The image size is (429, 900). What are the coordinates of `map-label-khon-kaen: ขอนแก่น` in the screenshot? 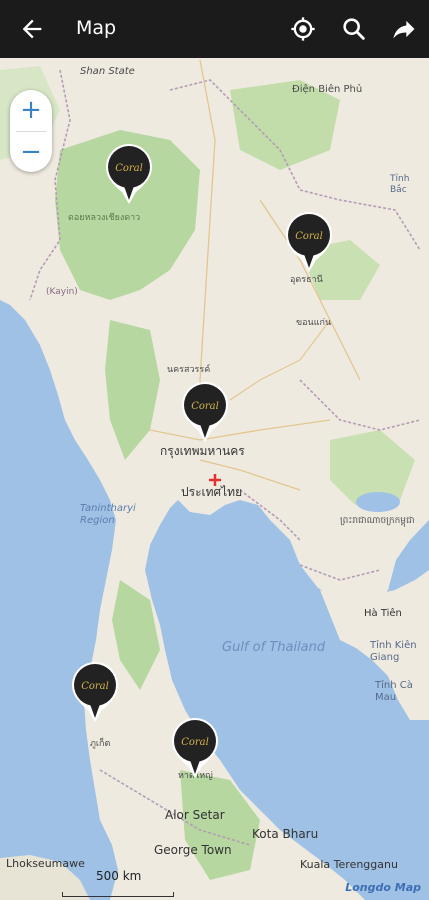 It's located at (314, 323).